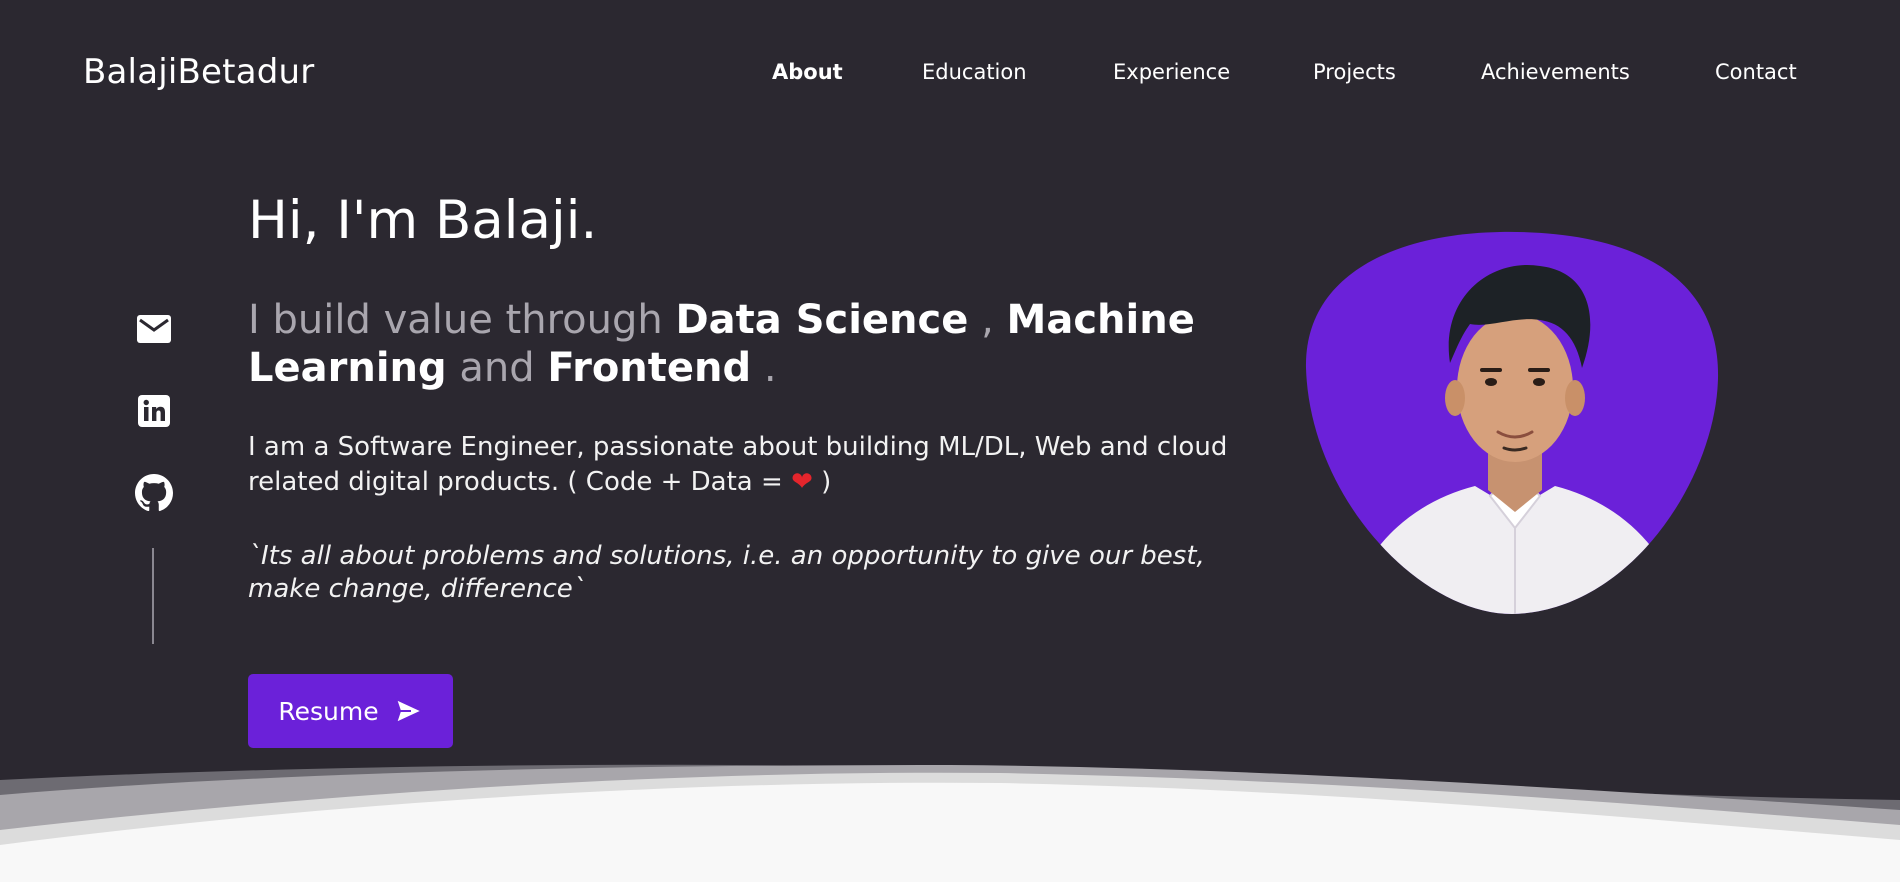 The width and height of the screenshot is (1900, 882). What do you see at coordinates (807, 72) in the screenshot?
I see `nav-link-about: About` at bounding box center [807, 72].